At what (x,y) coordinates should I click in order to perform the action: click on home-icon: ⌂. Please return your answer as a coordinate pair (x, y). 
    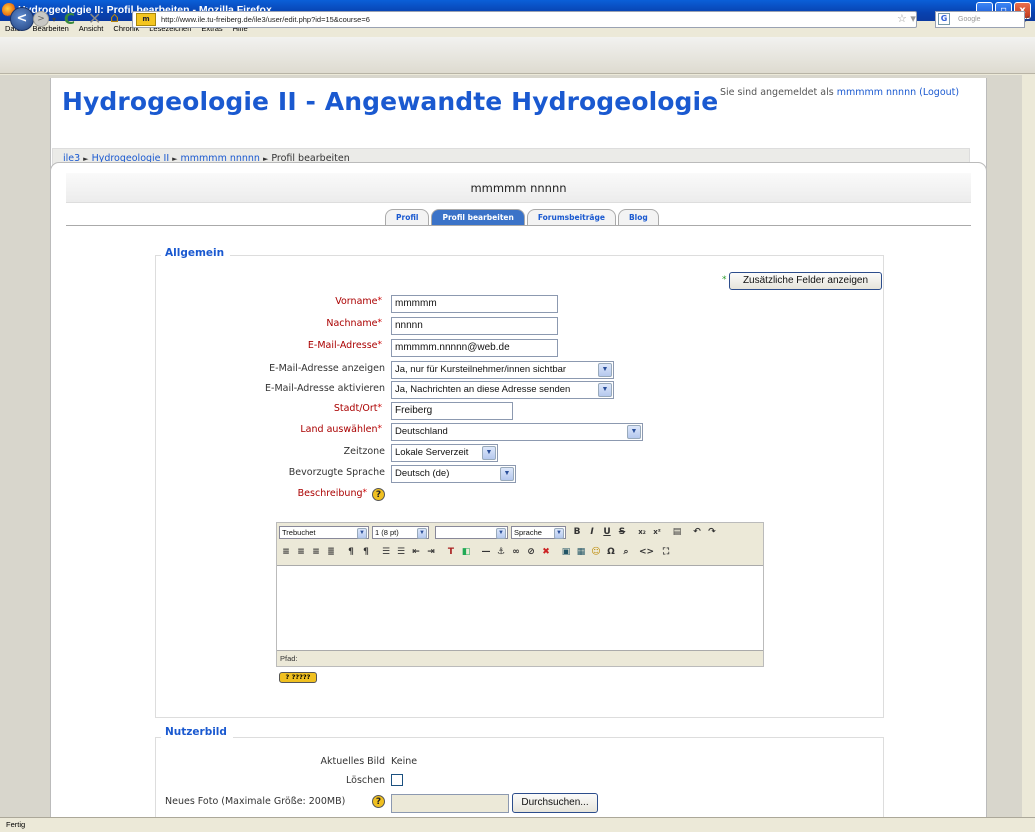
    Looking at the image, I should click on (114, 18).